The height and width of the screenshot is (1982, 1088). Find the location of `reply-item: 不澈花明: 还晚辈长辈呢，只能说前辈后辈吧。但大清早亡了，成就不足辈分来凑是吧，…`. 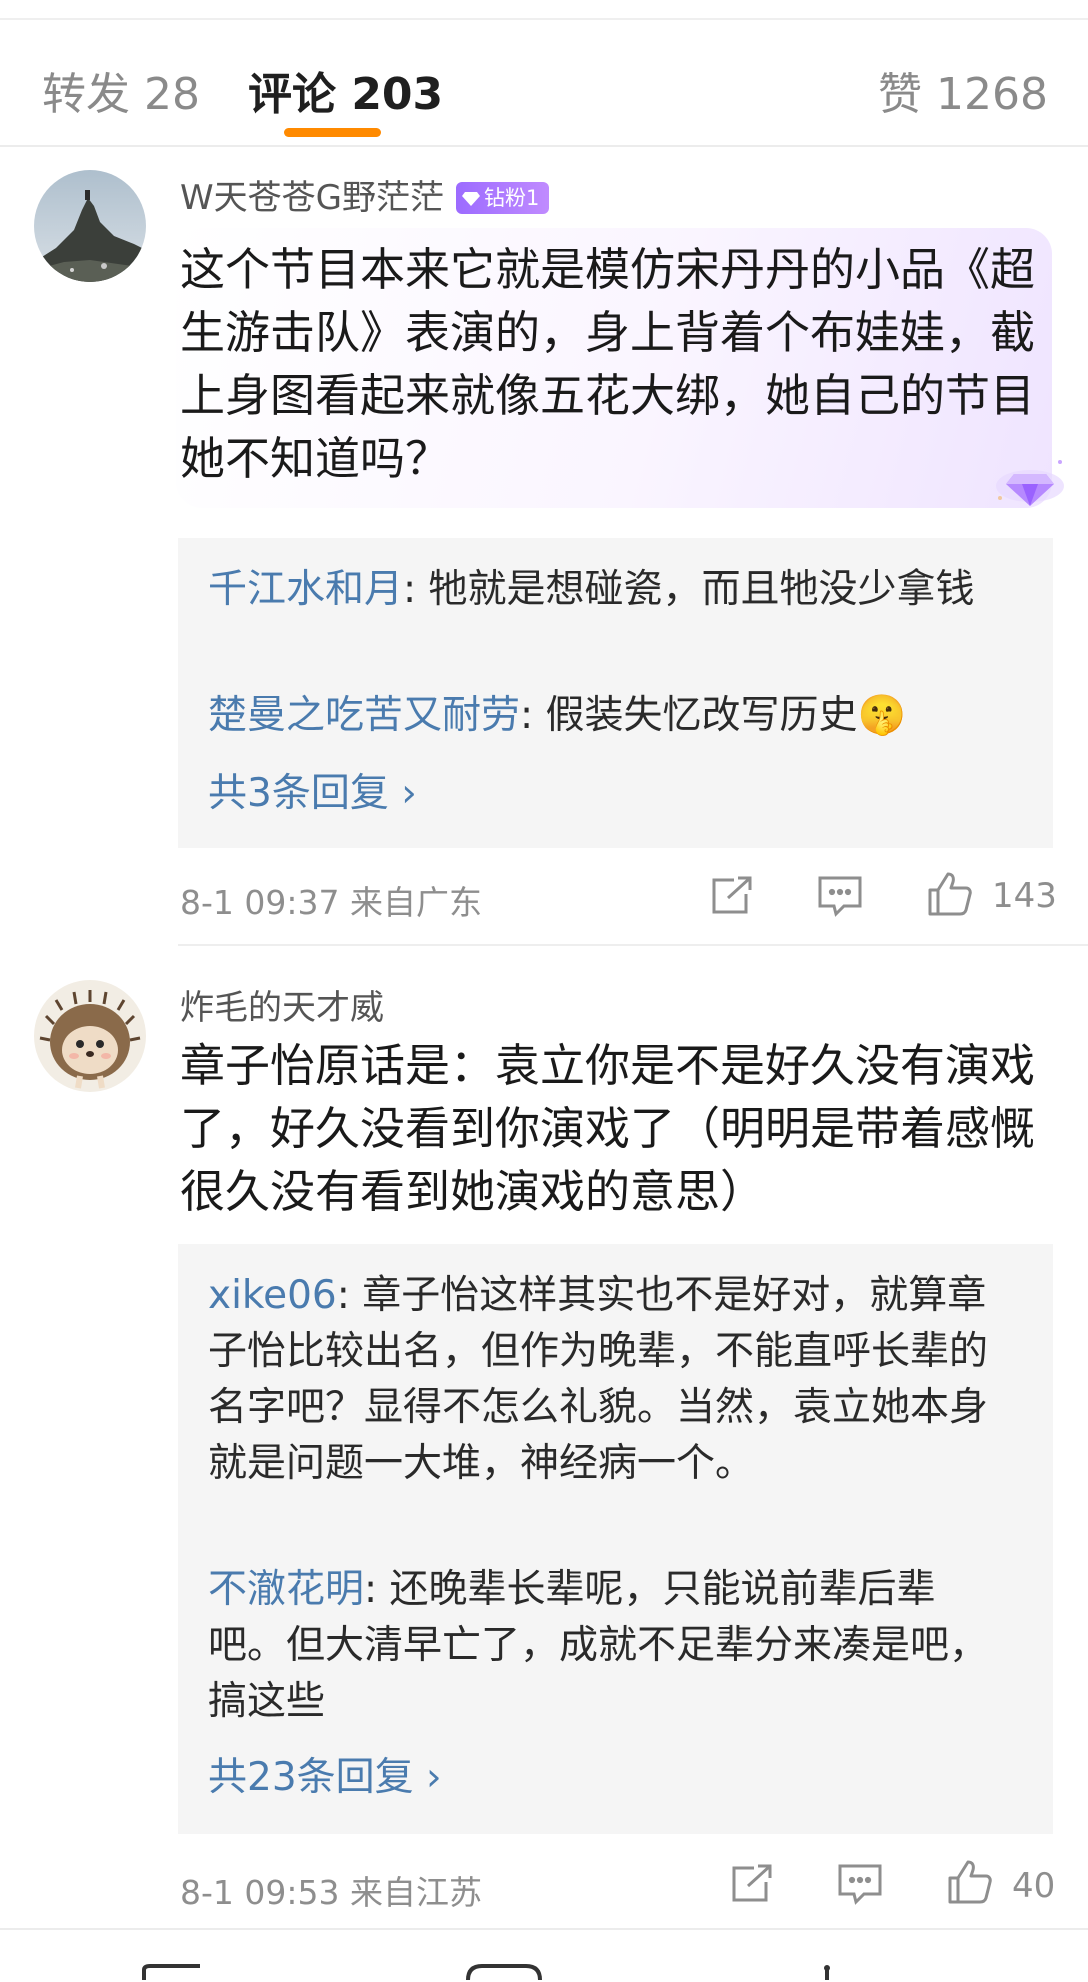

reply-item: 不澈花明: 还晚辈长辈呢，只能说前辈后辈吧。但大清早亡了，成就不足辈分来凑是吧，… is located at coordinates (608, 1646).